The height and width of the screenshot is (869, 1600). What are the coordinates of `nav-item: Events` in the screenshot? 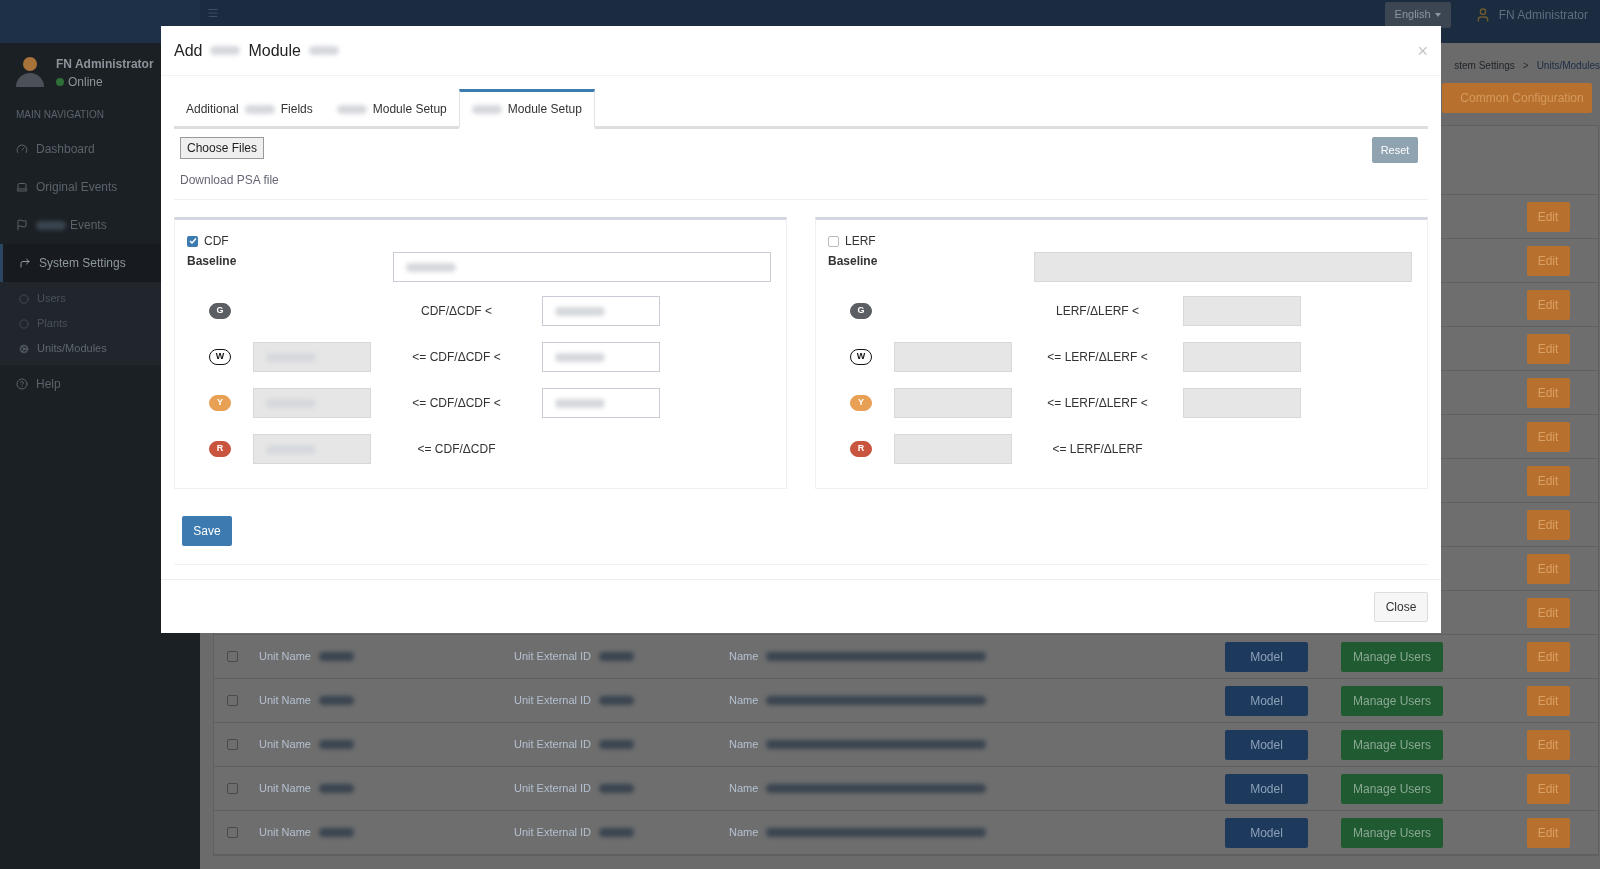 It's located at (100, 225).